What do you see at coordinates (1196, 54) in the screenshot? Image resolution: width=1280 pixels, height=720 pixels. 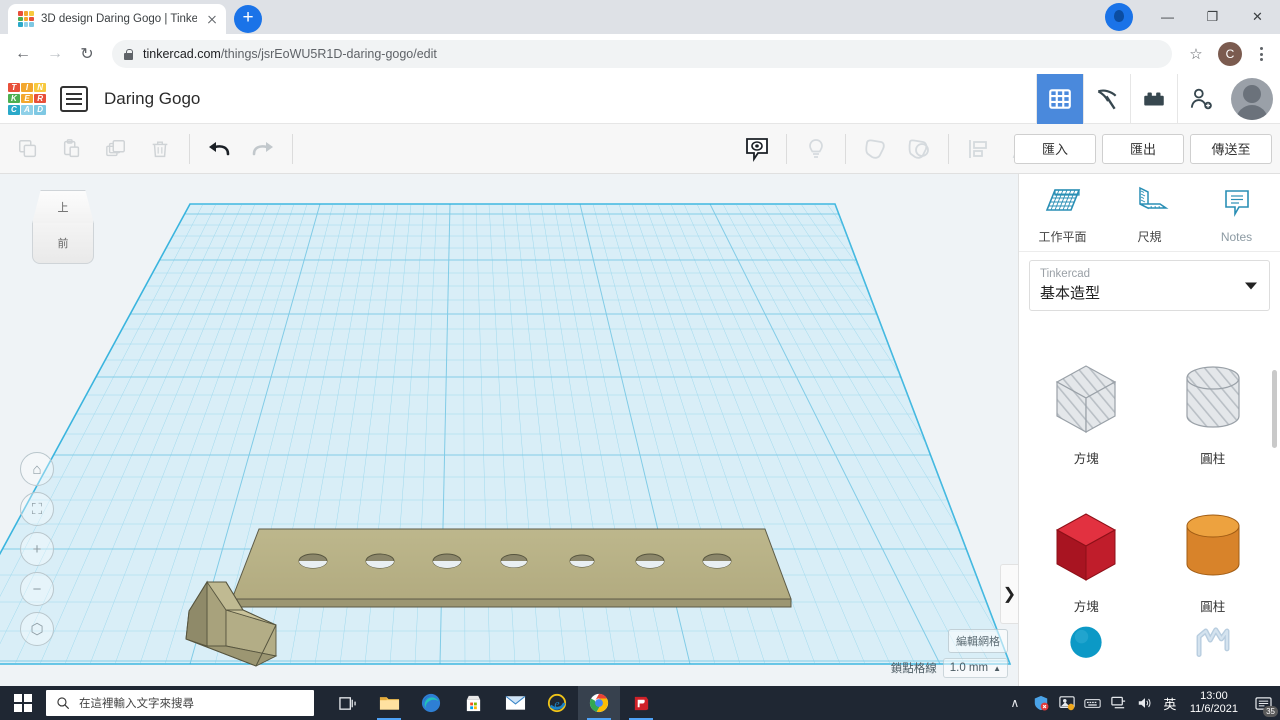 I see `bookmark-star-icon: ☆` at bounding box center [1196, 54].